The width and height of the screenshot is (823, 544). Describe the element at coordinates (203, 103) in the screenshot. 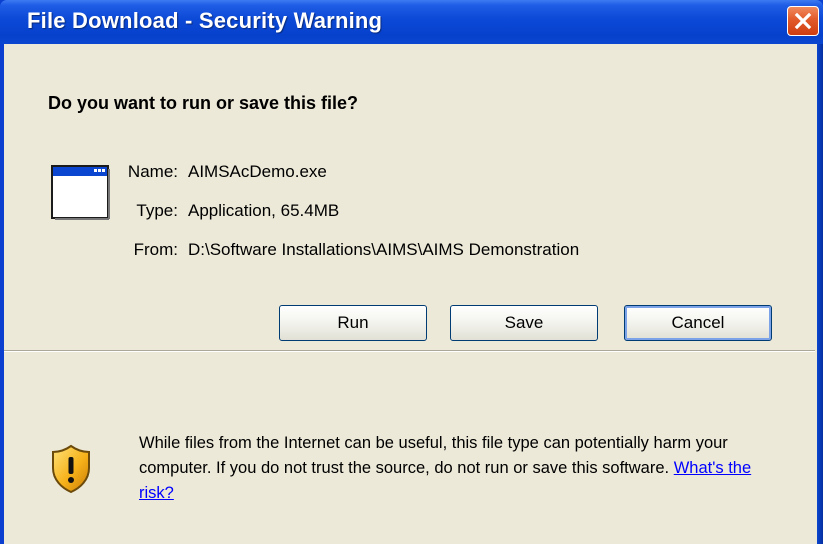

I see `dialog-question: Do you want to run or save this file?` at that location.